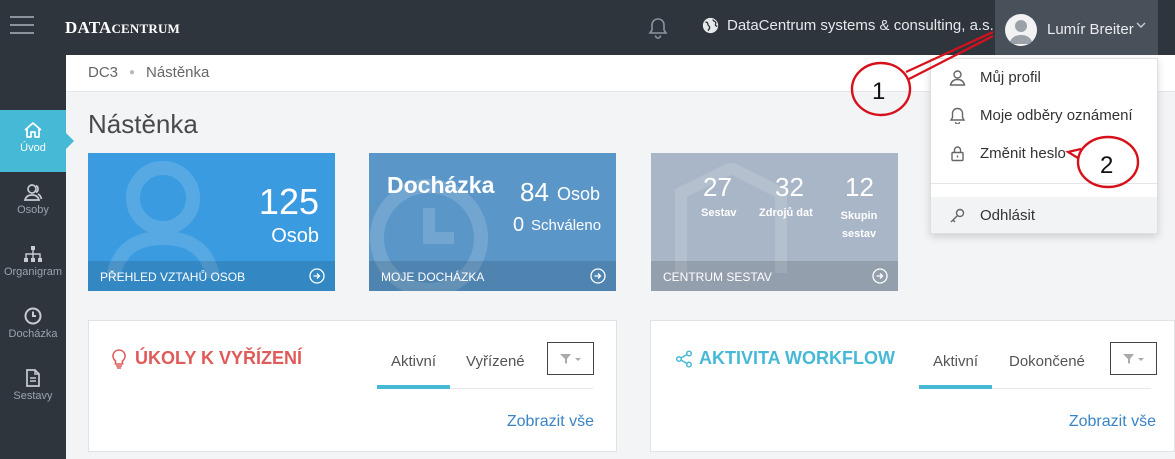 This screenshot has height=459, width=1175. I want to click on notifications-bell-icon, so click(658, 30).